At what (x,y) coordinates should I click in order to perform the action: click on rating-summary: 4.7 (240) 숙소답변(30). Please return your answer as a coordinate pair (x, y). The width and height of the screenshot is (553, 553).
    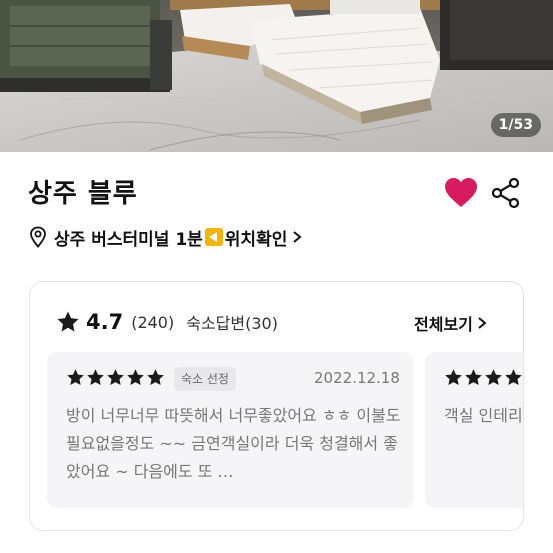
    Looking at the image, I should click on (167, 322).